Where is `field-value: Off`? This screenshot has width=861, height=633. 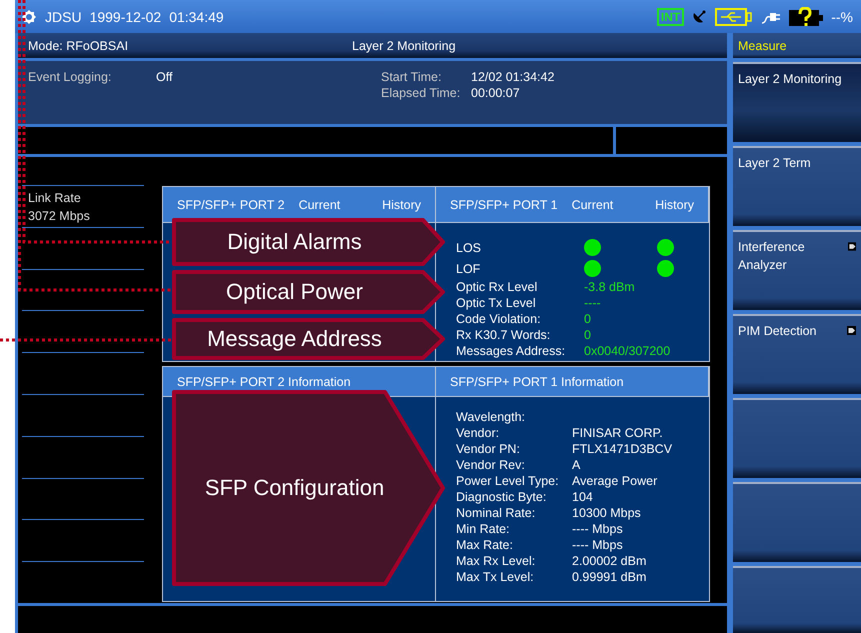 field-value: Off is located at coordinates (165, 77).